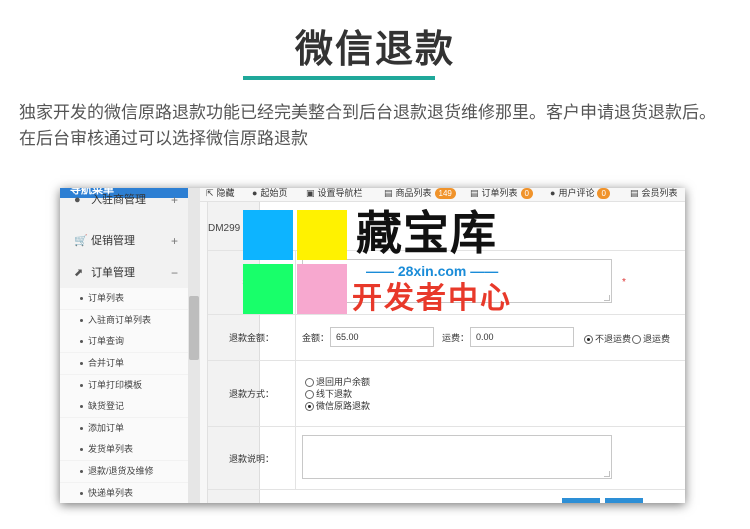 The width and height of the screenshot is (750, 529). I want to click on amount-label: 金额：, so click(316, 338).